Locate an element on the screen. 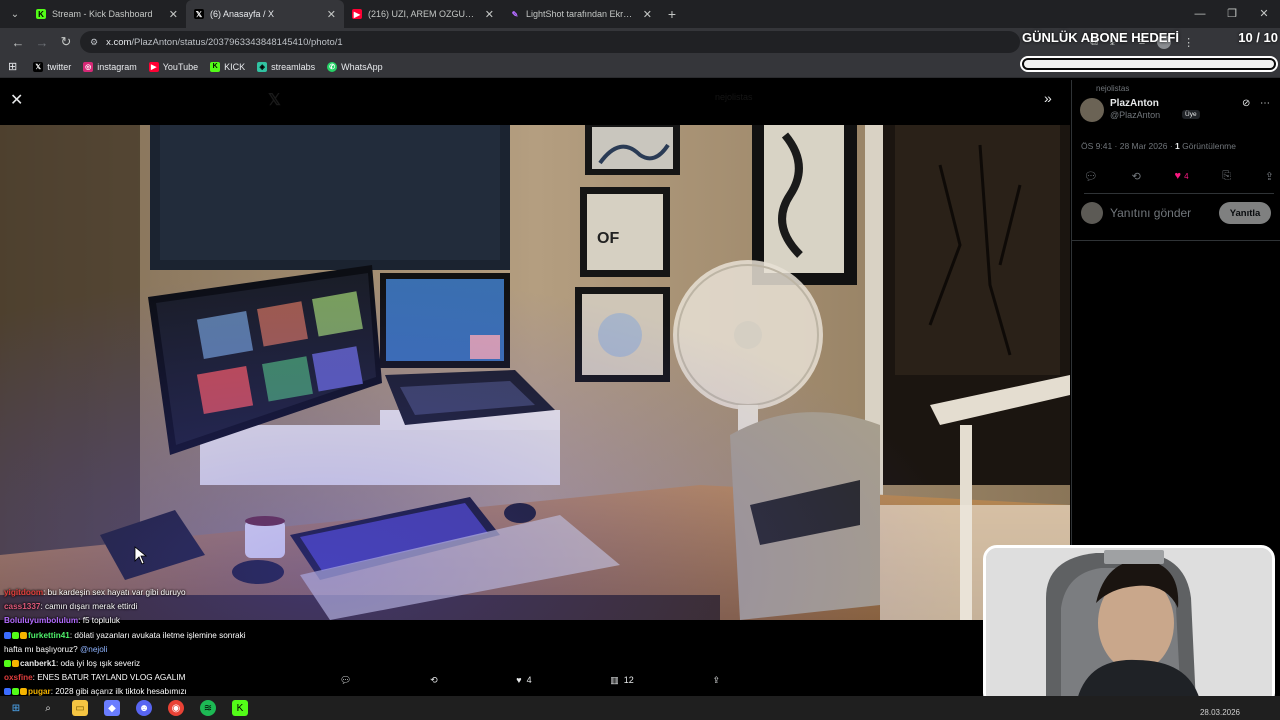 The width and height of the screenshot is (1280, 720). tab-youtube: ▶ (216) UZI, AREM OZGUC, ARMA ✕ is located at coordinates (423, 14).